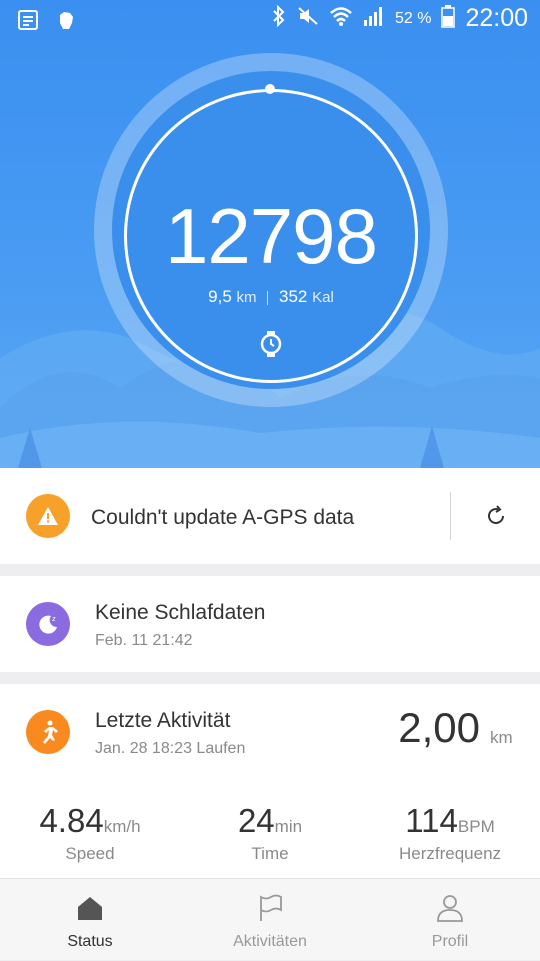 Image resolution: width=540 pixels, height=961 pixels. What do you see at coordinates (476, 826) in the screenshot?
I see `stat-unit: BPM` at bounding box center [476, 826].